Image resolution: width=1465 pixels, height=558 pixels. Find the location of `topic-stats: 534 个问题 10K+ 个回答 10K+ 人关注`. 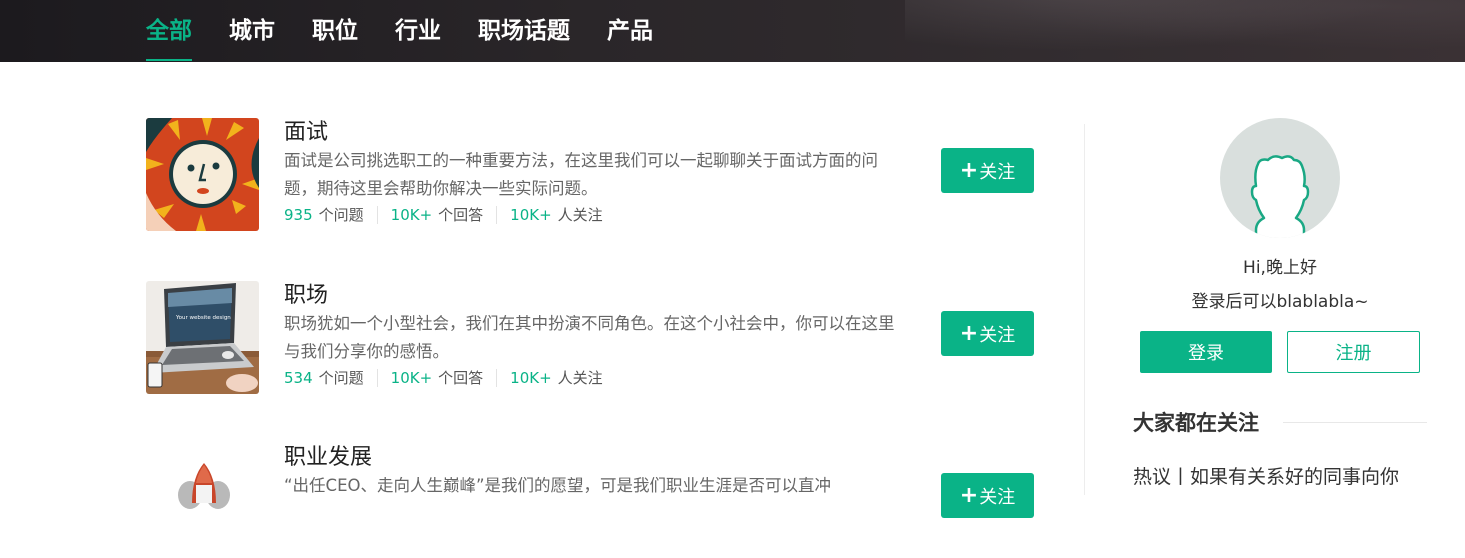

topic-stats: 534 个问题 10K+ 个回答 10K+ 人关注 is located at coordinates (443, 378).